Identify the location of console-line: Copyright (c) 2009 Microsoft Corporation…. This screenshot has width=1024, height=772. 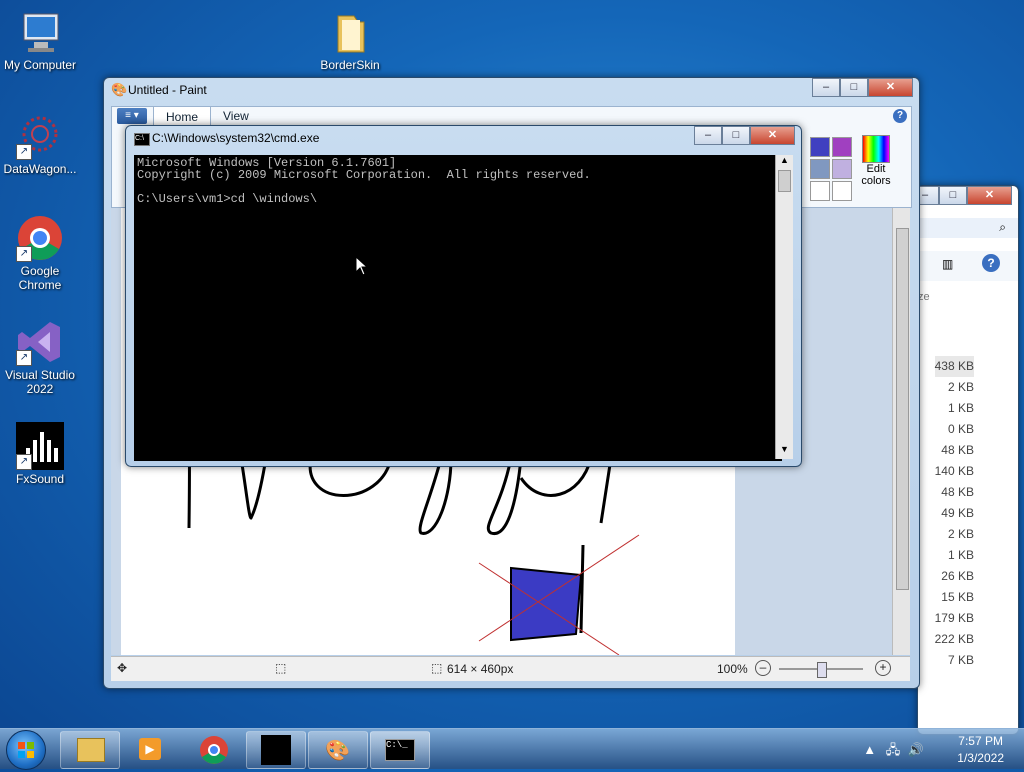
(364, 175).